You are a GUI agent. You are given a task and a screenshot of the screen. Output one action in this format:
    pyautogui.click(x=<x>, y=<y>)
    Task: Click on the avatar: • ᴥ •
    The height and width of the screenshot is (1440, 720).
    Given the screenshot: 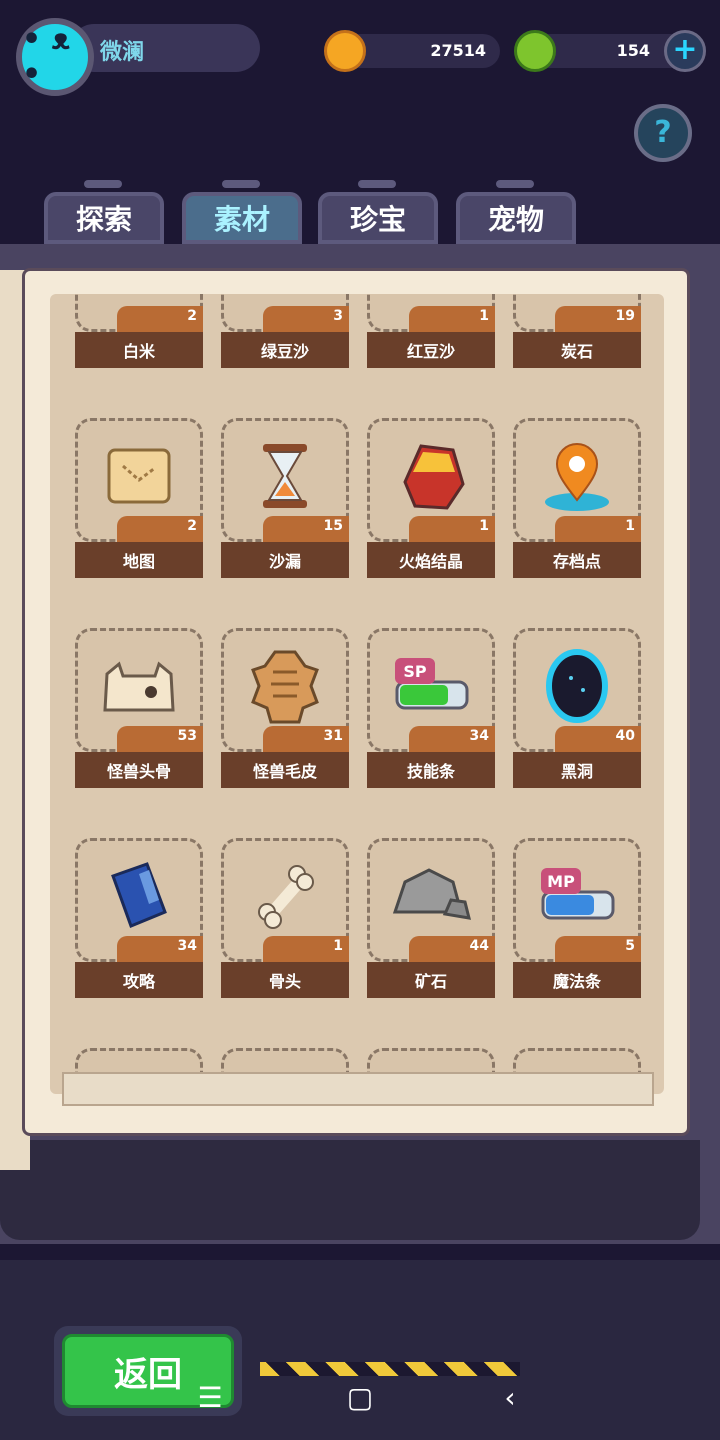 What is the action you would take?
    pyautogui.click(x=55, y=57)
    